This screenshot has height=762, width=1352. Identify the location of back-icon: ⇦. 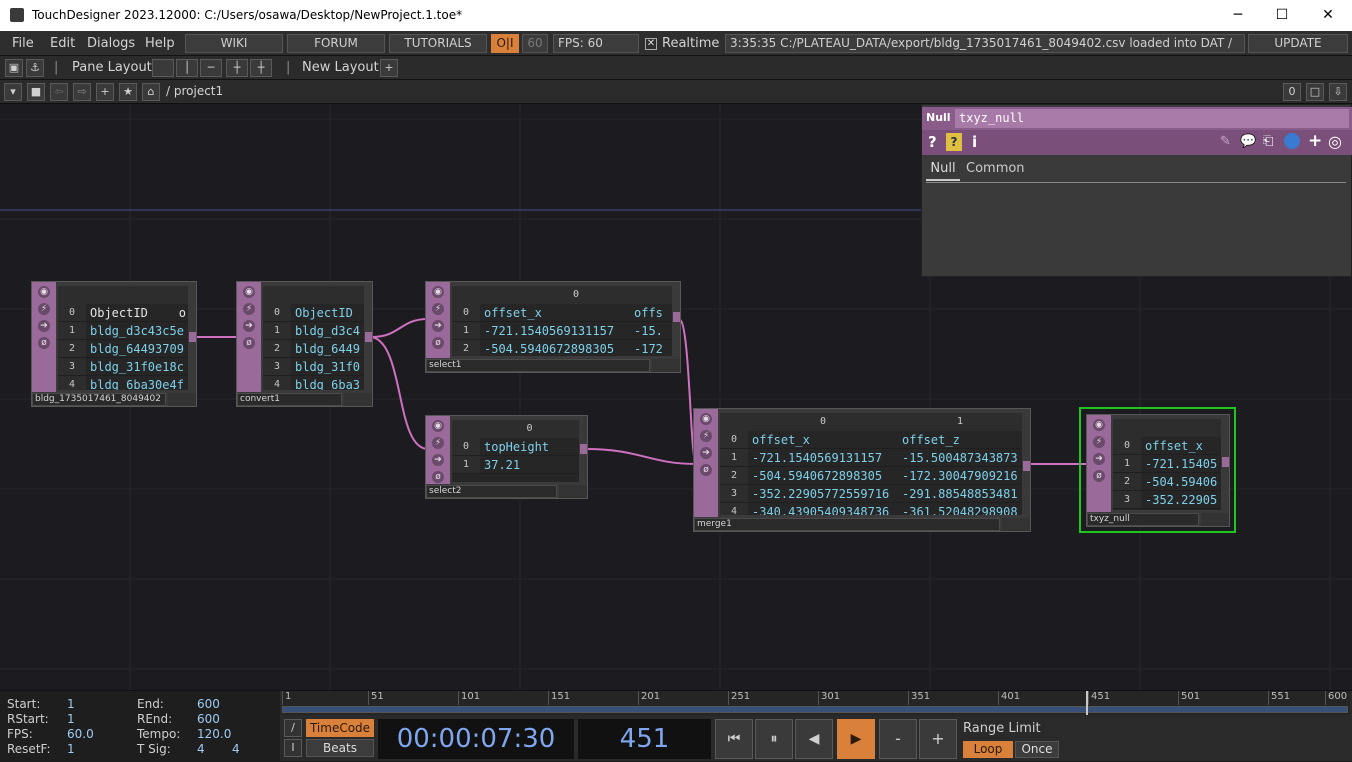
(59, 92).